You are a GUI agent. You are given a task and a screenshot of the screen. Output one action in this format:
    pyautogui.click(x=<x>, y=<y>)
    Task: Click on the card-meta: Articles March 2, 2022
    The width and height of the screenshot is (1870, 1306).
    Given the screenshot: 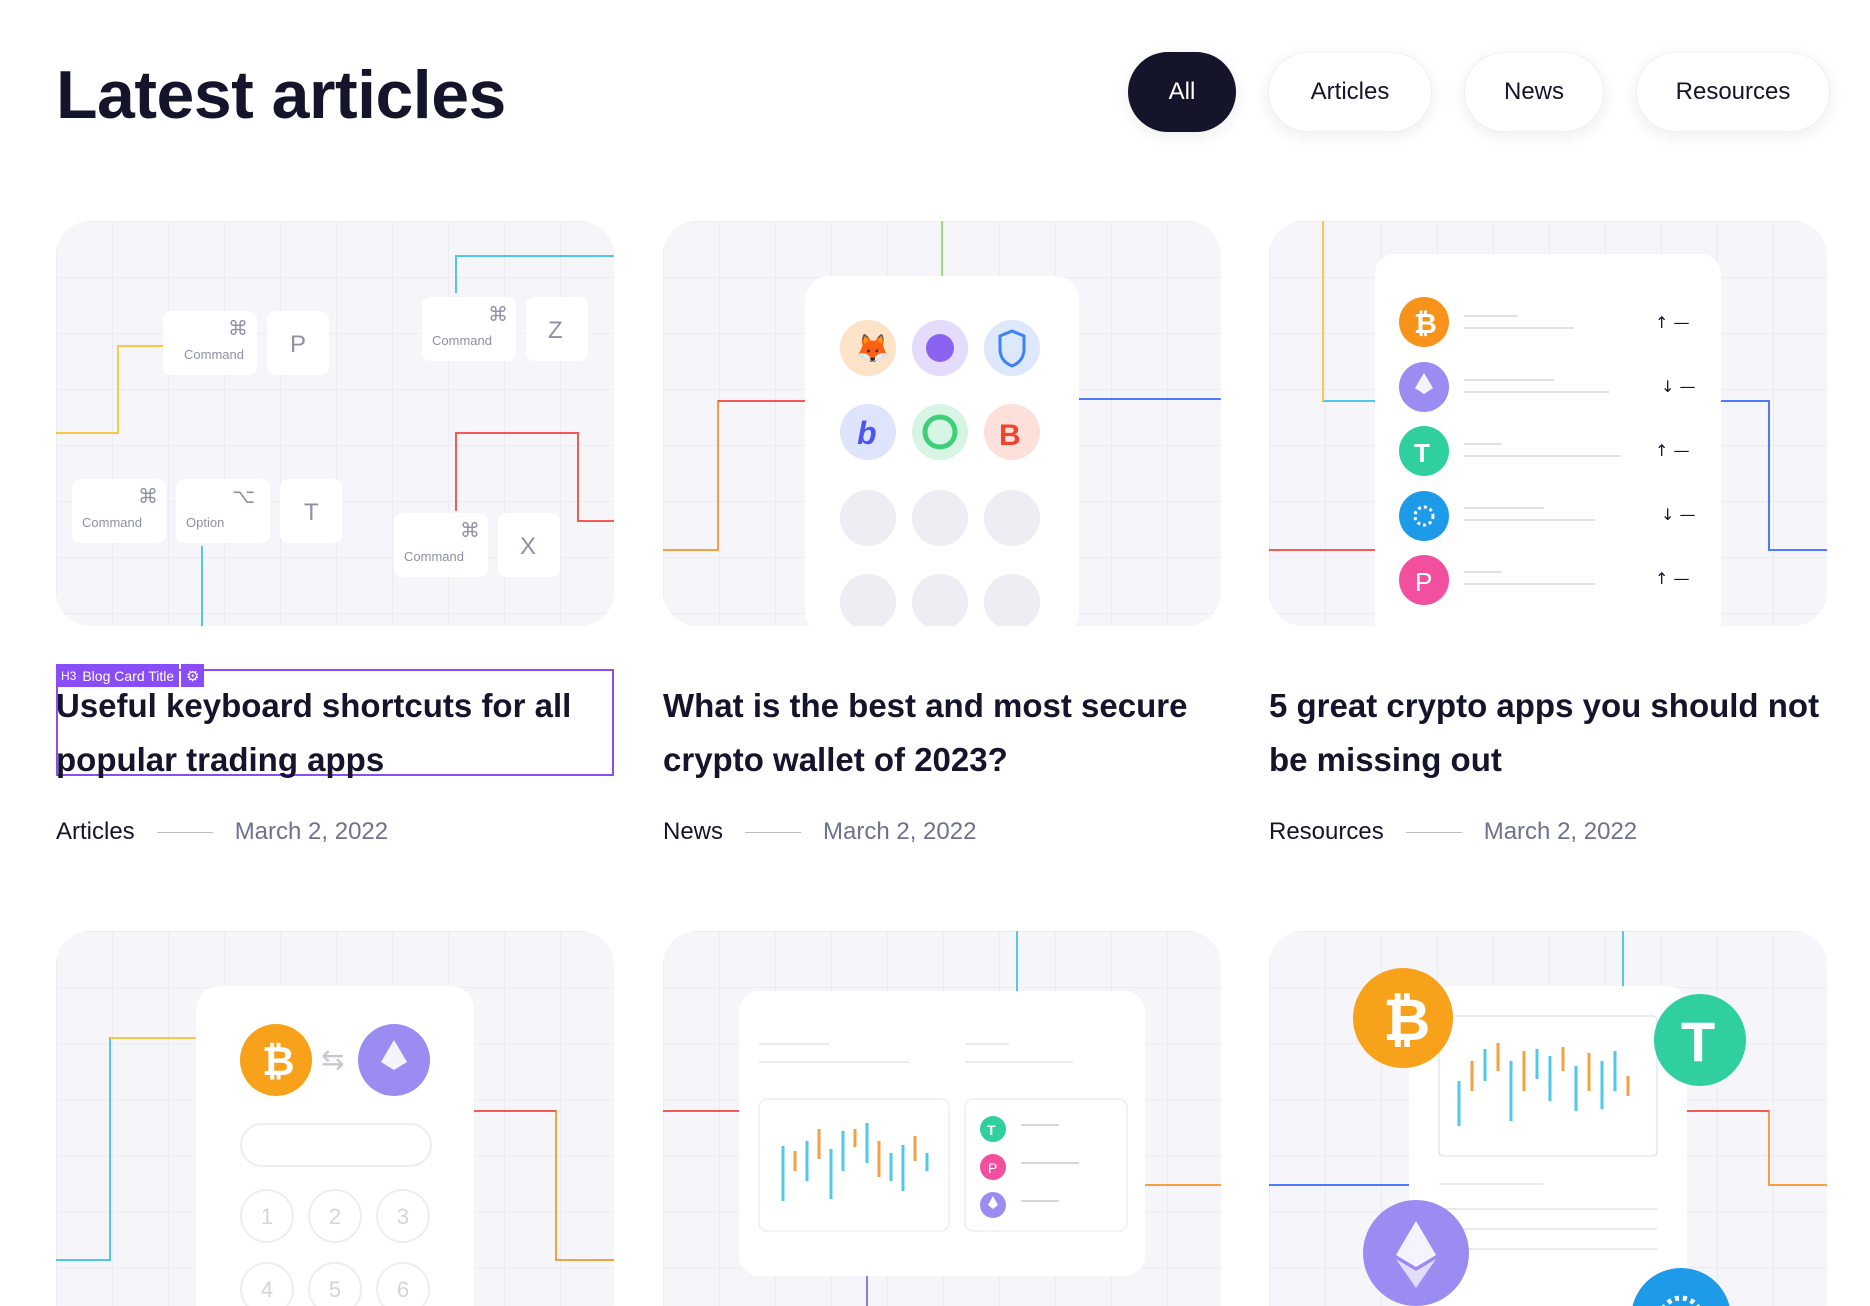 What is the action you would take?
    pyautogui.click(x=222, y=832)
    